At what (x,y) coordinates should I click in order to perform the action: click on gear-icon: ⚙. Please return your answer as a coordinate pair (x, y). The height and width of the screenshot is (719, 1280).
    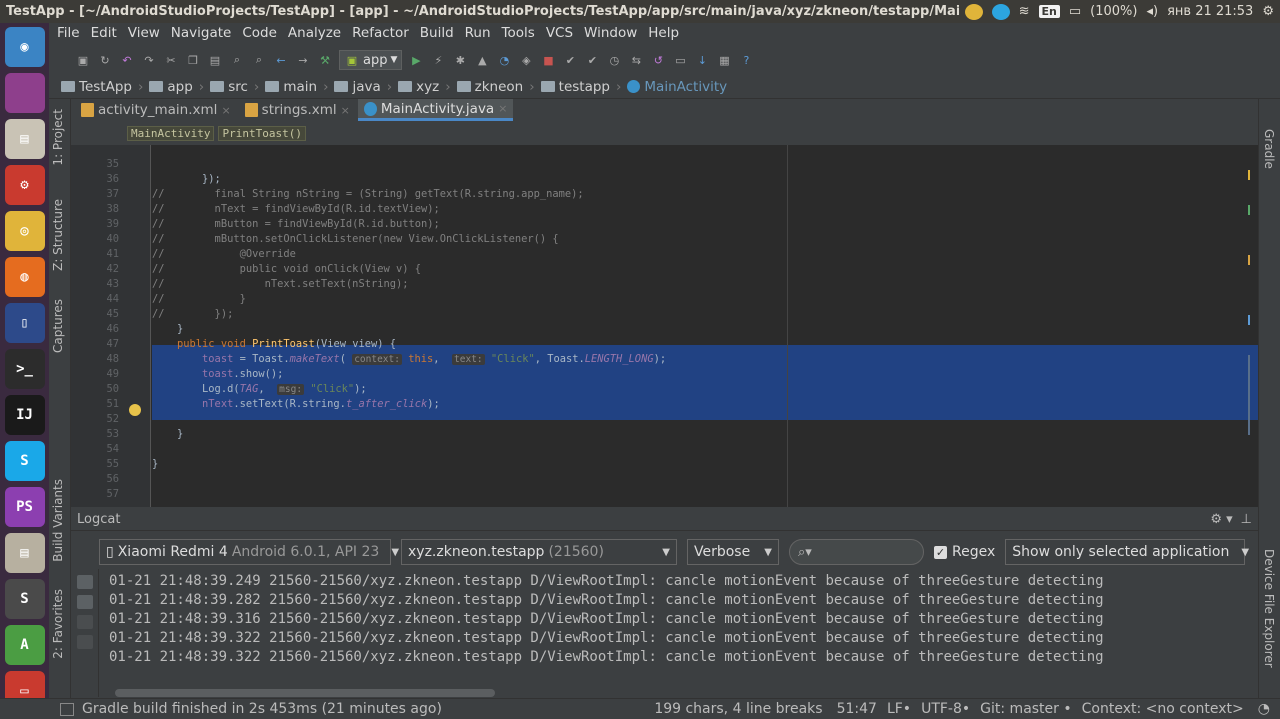
    Looking at the image, I should click on (1268, 11).